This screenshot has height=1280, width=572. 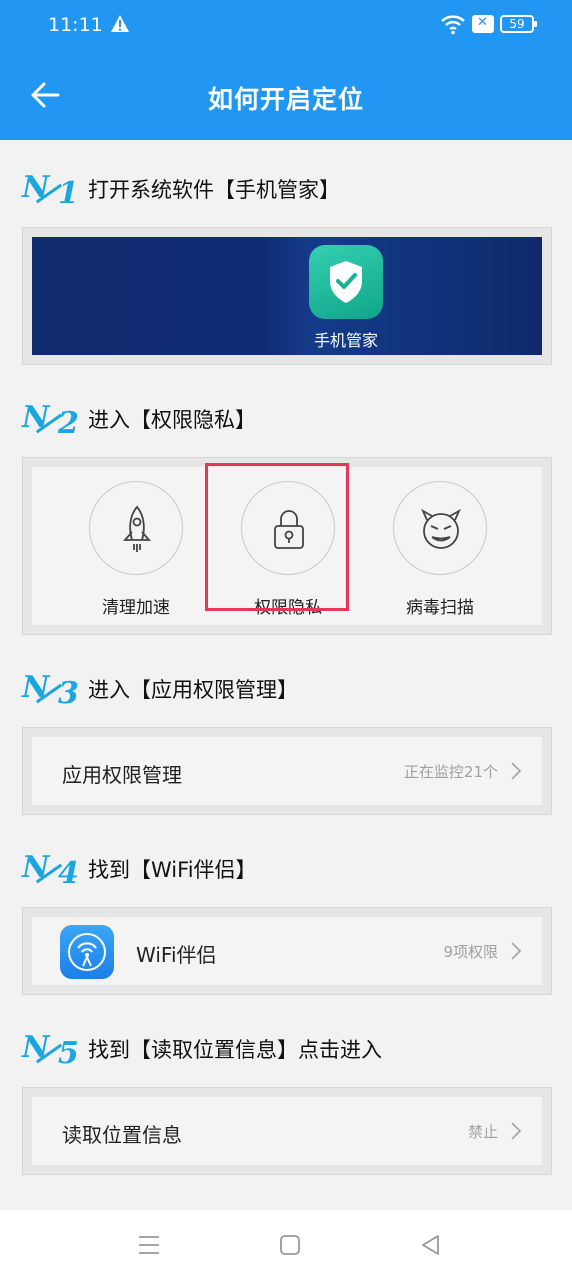 I want to click on row-status: 9项权限, so click(x=470, y=952).